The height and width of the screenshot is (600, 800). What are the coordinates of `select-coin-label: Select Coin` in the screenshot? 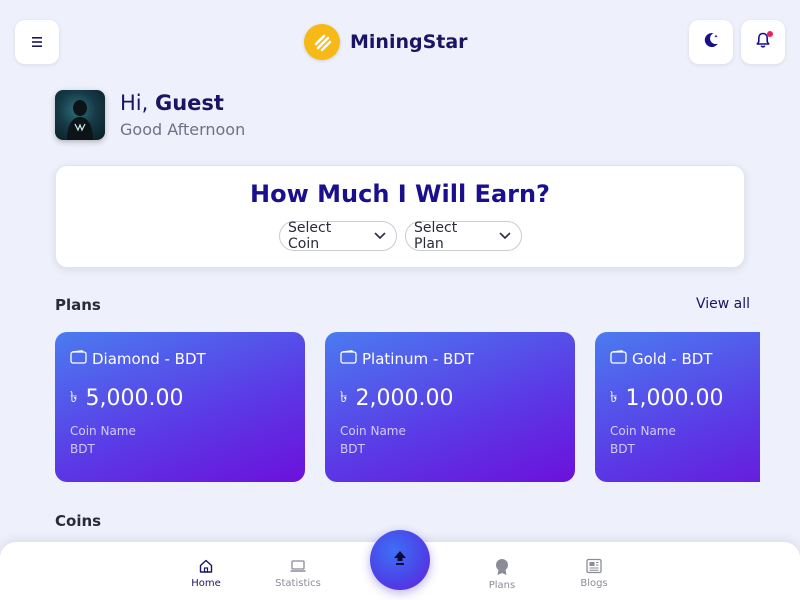 It's located at (310, 236).